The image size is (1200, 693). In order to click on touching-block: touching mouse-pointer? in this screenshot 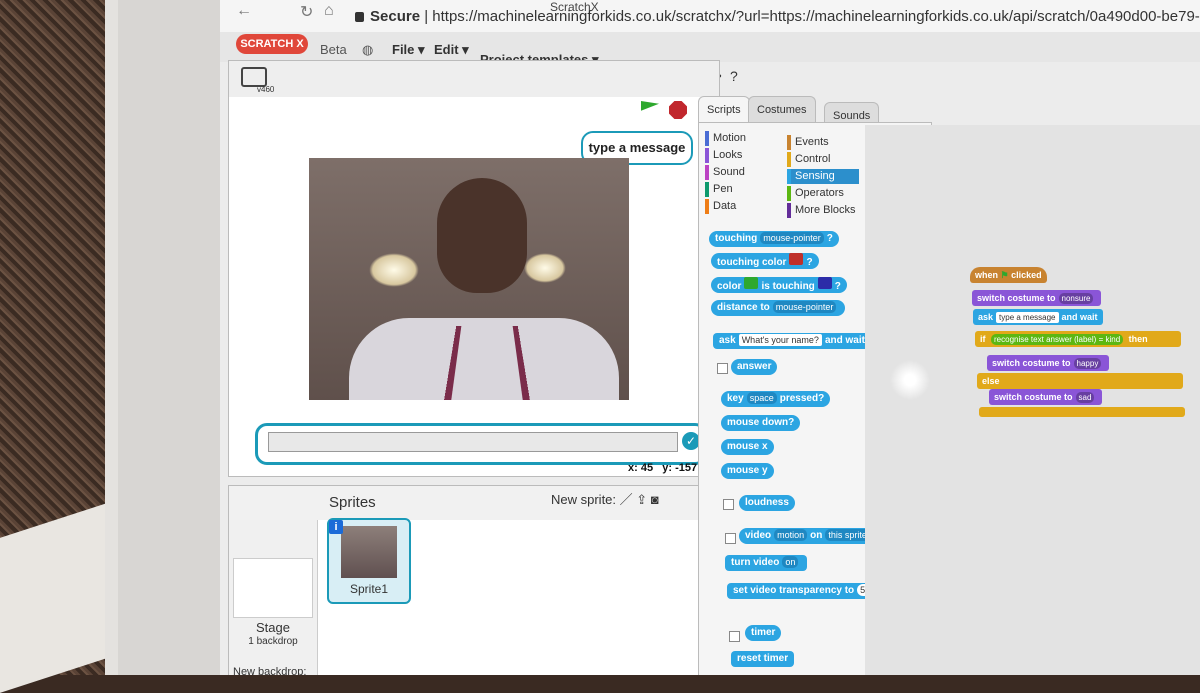, I will do `click(774, 239)`.